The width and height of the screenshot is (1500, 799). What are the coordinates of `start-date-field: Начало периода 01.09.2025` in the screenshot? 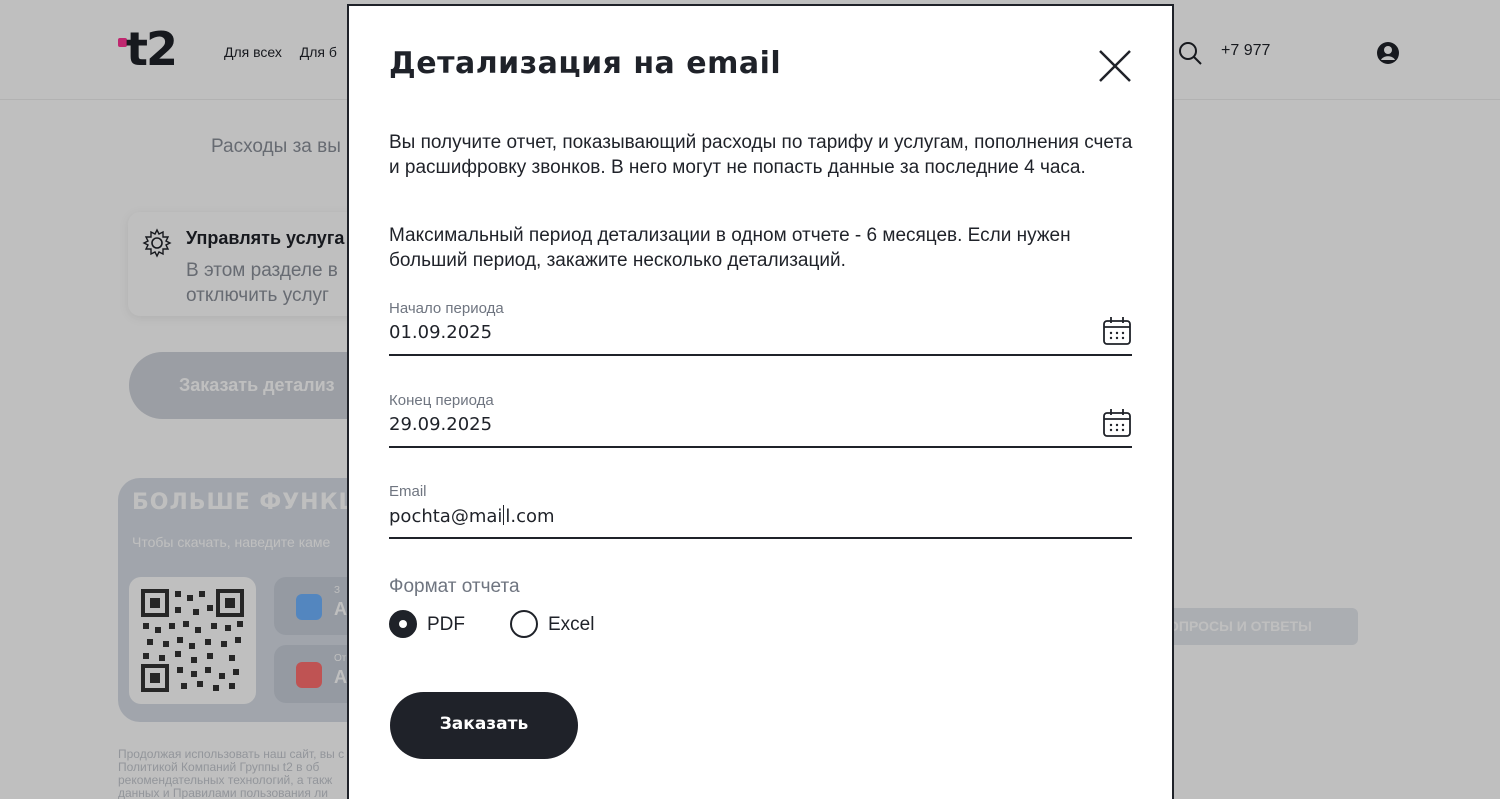 It's located at (760, 328).